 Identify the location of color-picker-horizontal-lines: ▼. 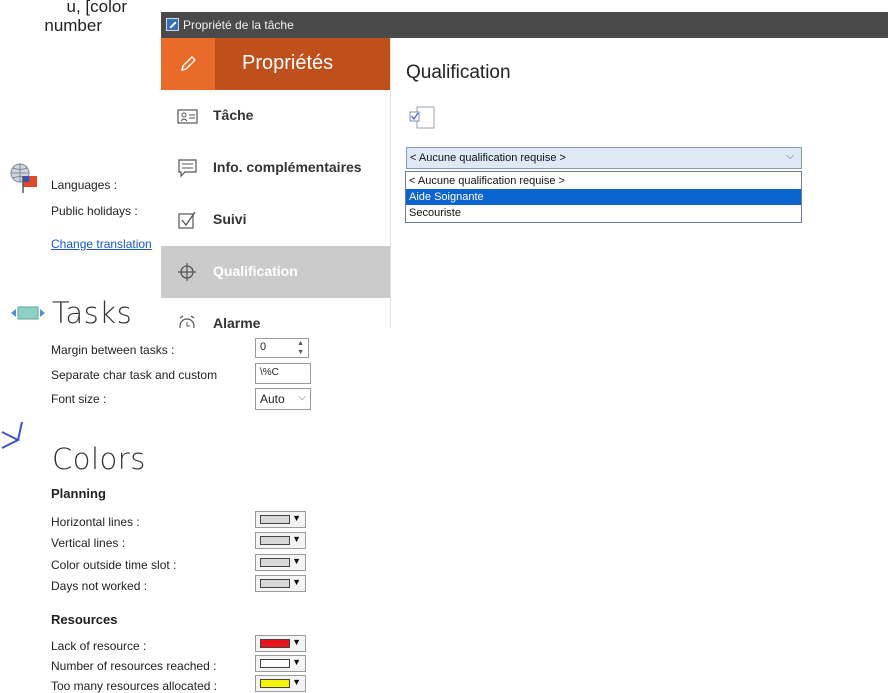
(280, 519).